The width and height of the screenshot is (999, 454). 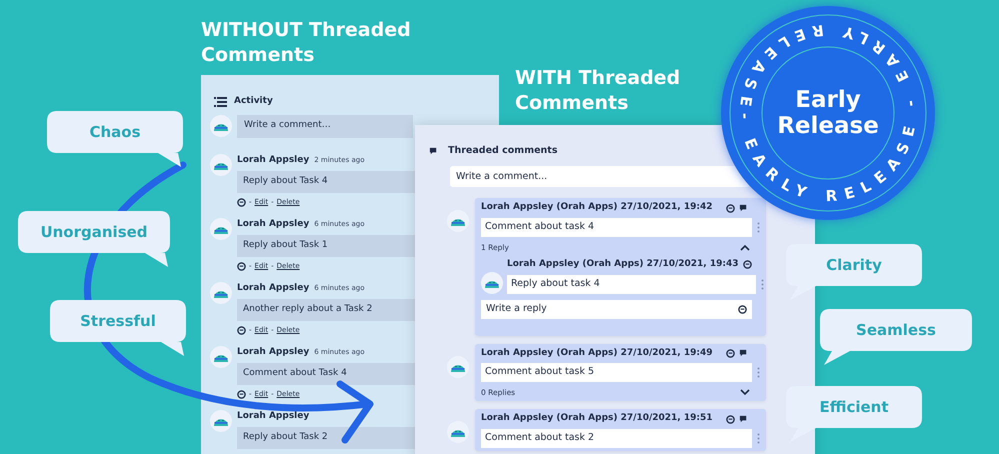 I want to click on panel-title: Activity, so click(x=253, y=101).